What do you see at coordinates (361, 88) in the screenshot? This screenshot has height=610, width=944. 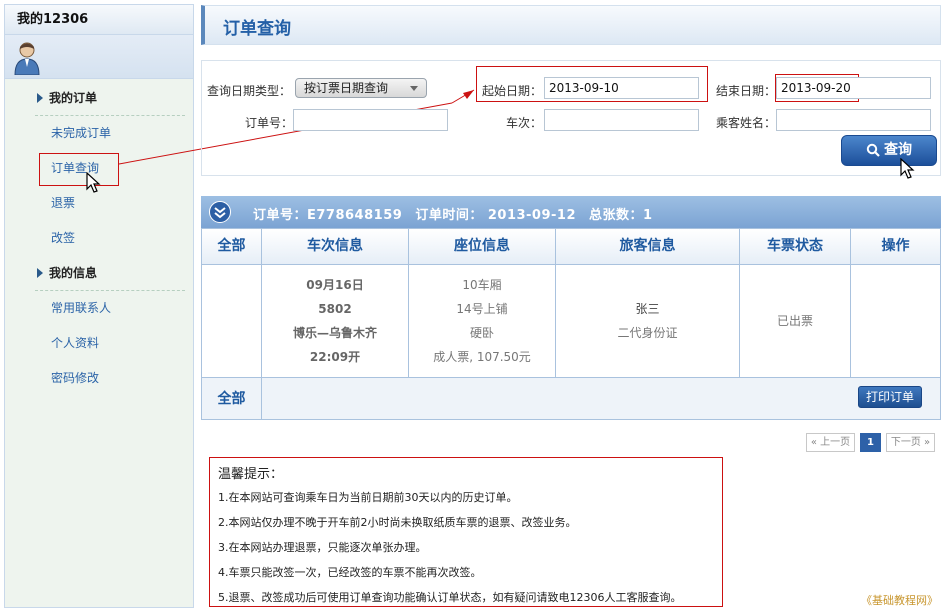 I see `date-type-select: 按订票日期查询` at bounding box center [361, 88].